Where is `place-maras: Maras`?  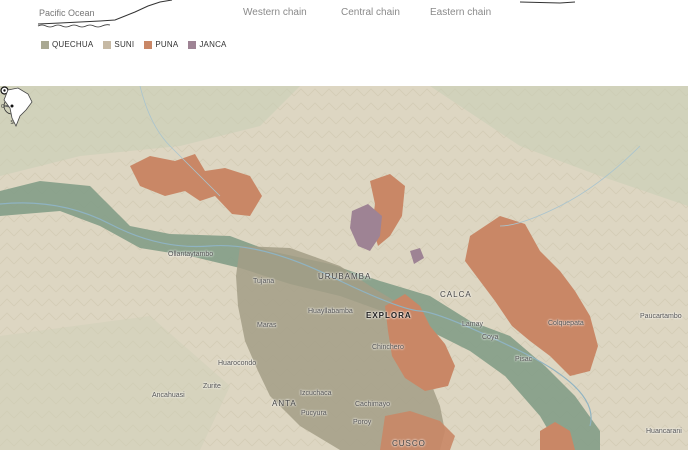
place-maras: Maras is located at coordinates (266, 325).